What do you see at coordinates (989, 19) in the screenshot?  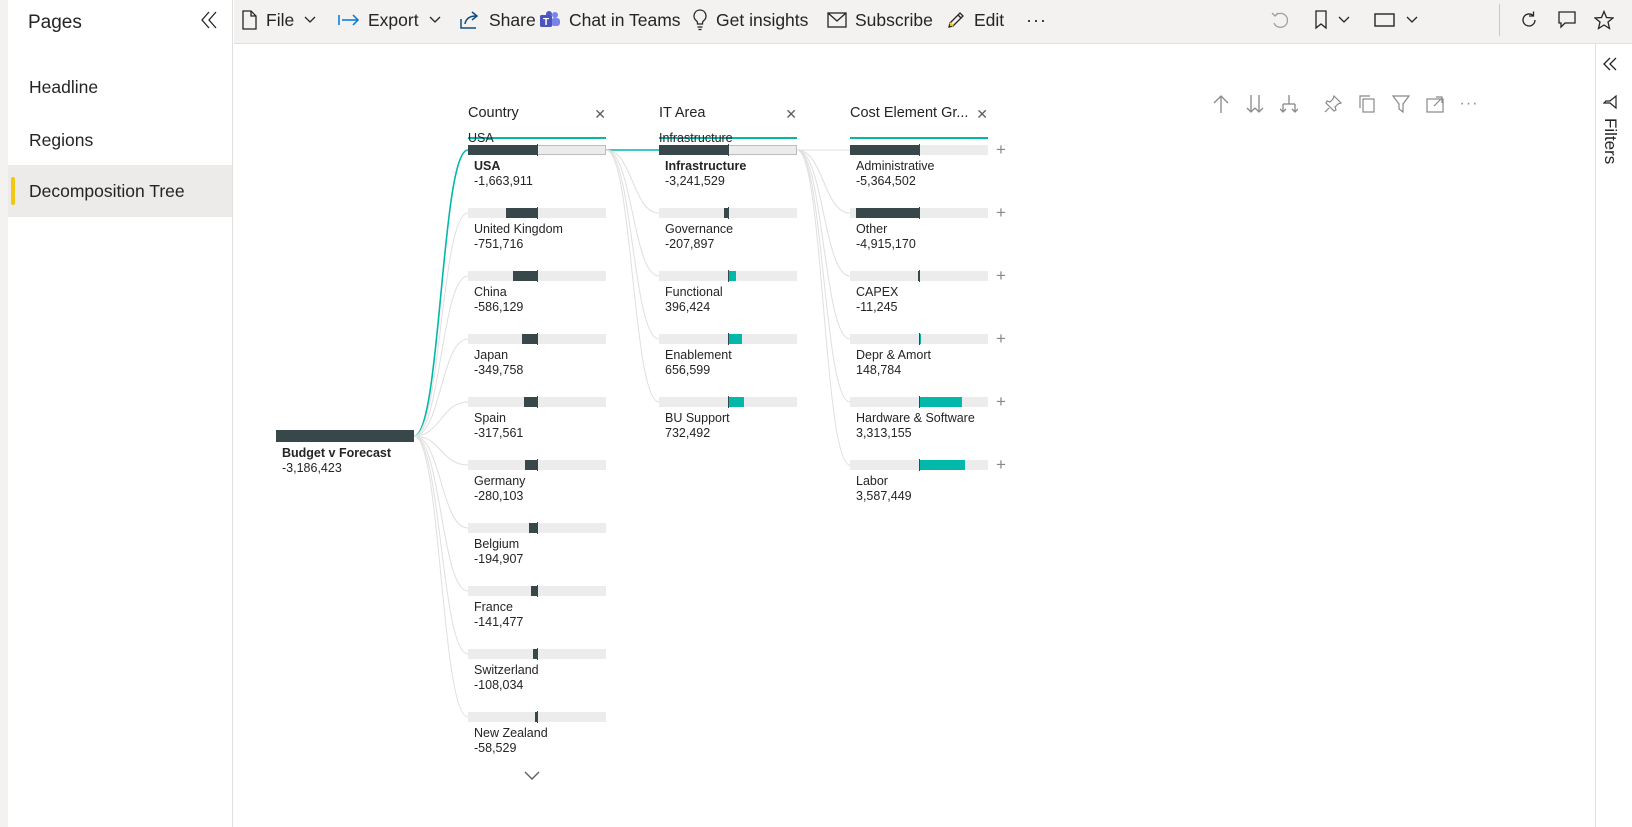 I see `edit-label: Edit` at bounding box center [989, 19].